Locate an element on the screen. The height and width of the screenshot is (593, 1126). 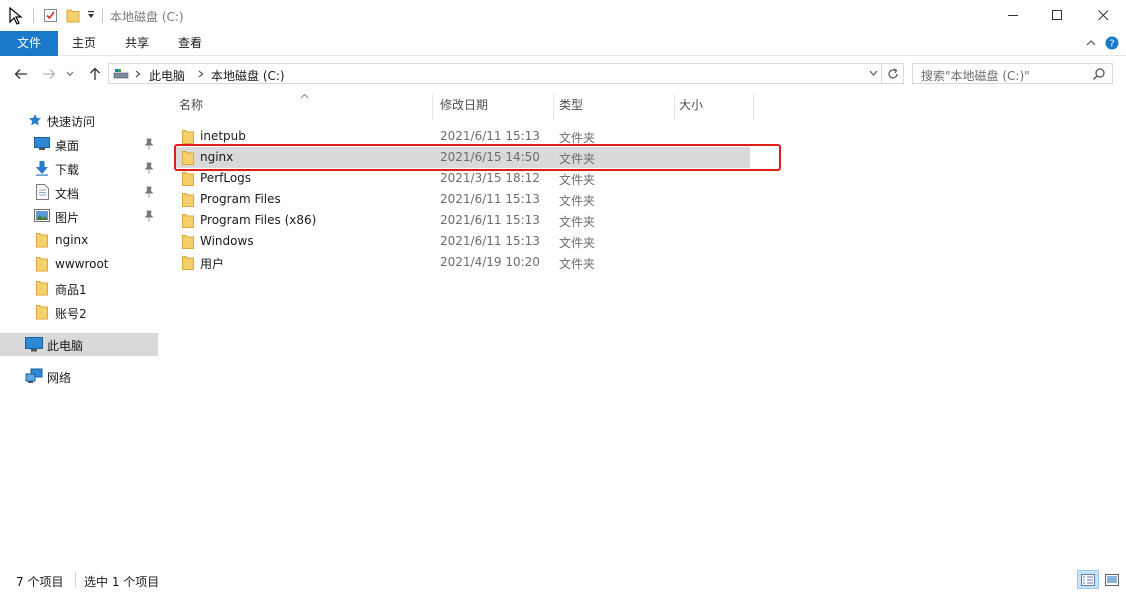
search-icon is located at coordinates (1099, 74).